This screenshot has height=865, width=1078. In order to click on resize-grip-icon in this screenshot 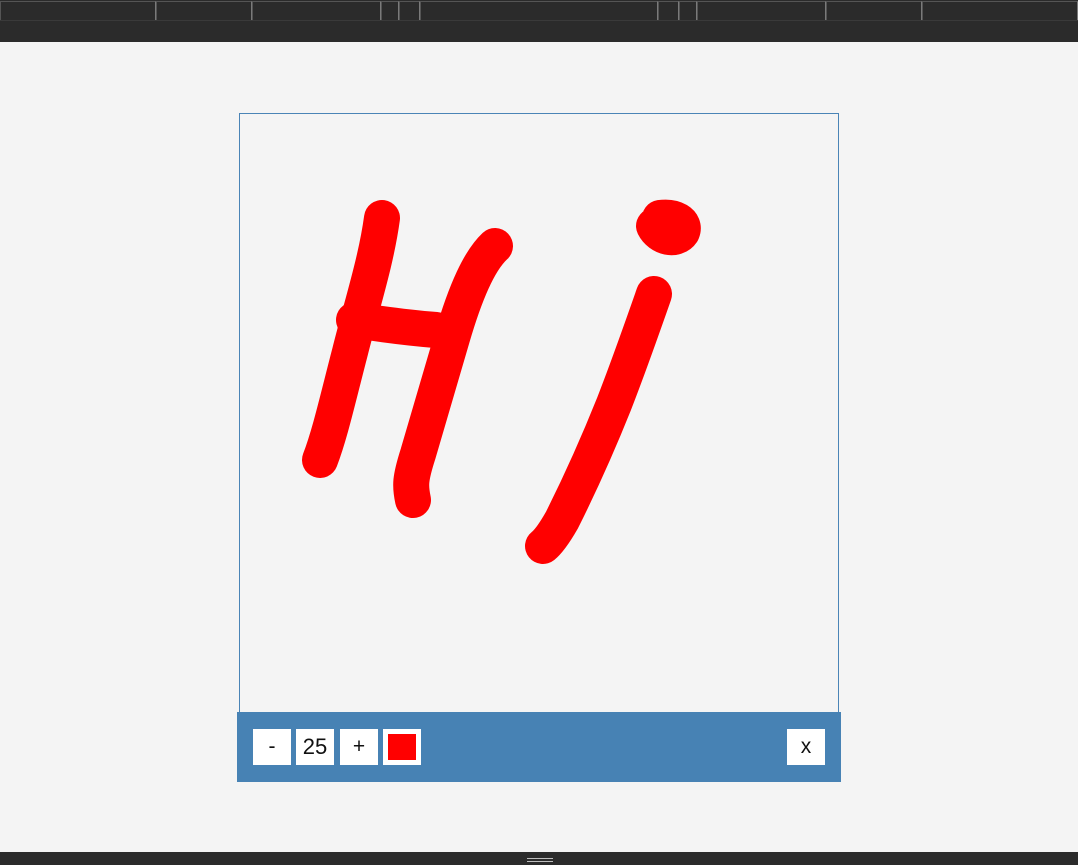, I will do `click(540, 858)`.